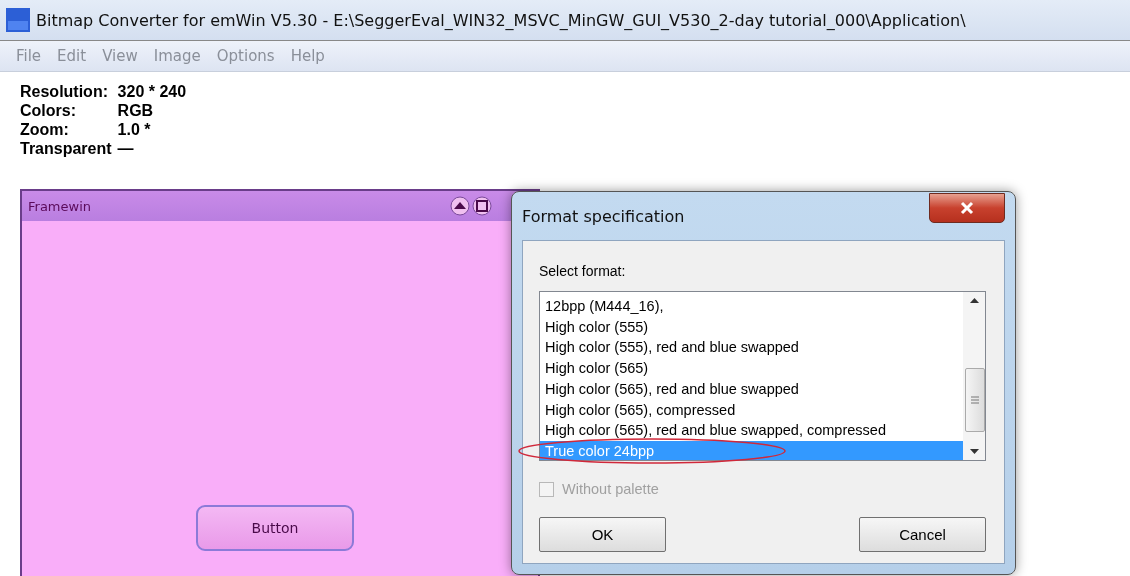 The width and height of the screenshot is (1130, 576). What do you see at coordinates (751, 410) in the screenshot?
I see `format-option: High color (565), compressed` at bounding box center [751, 410].